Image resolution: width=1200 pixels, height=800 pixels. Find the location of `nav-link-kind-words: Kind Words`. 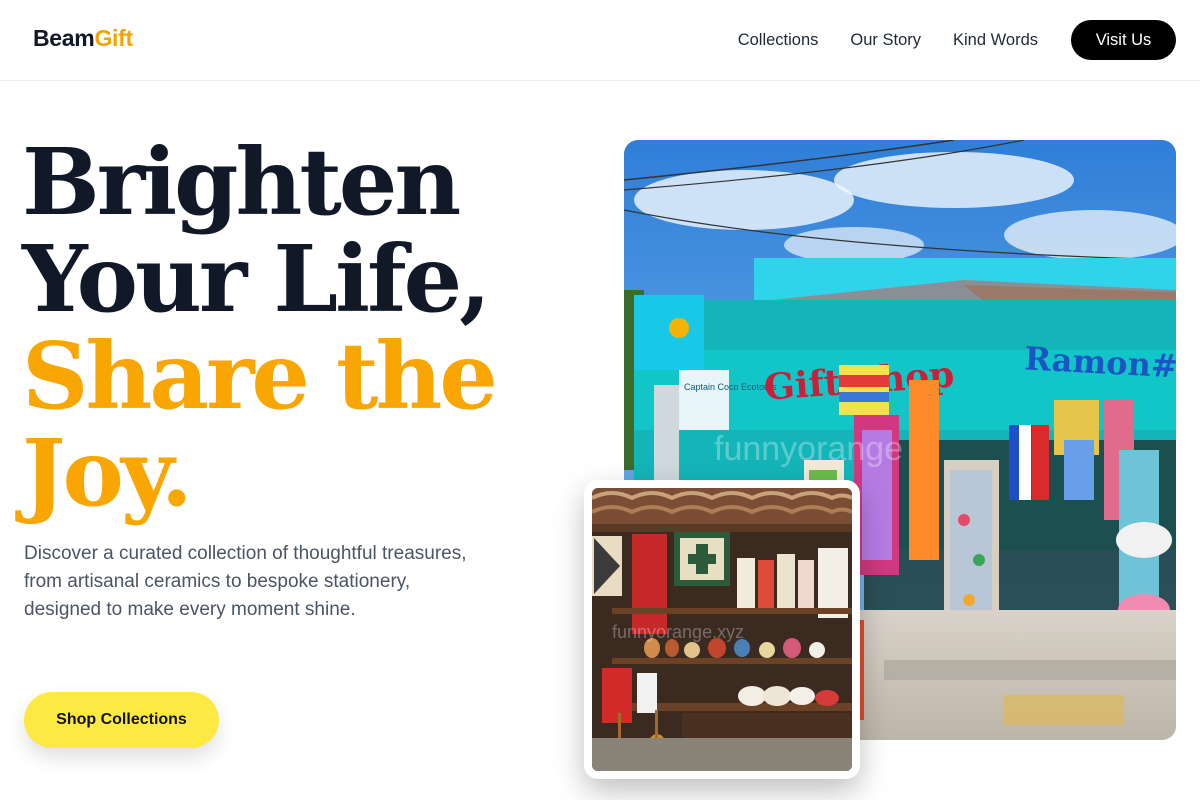

nav-link-kind-words: Kind Words is located at coordinates (995, 40).